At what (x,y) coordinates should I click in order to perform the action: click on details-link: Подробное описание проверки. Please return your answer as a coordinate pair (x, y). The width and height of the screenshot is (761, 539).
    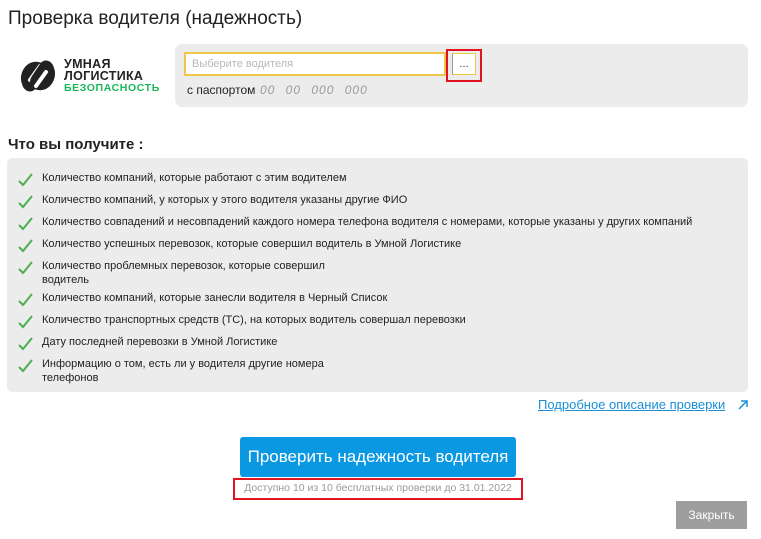
    Looking at the image, I should click on (631, 404).